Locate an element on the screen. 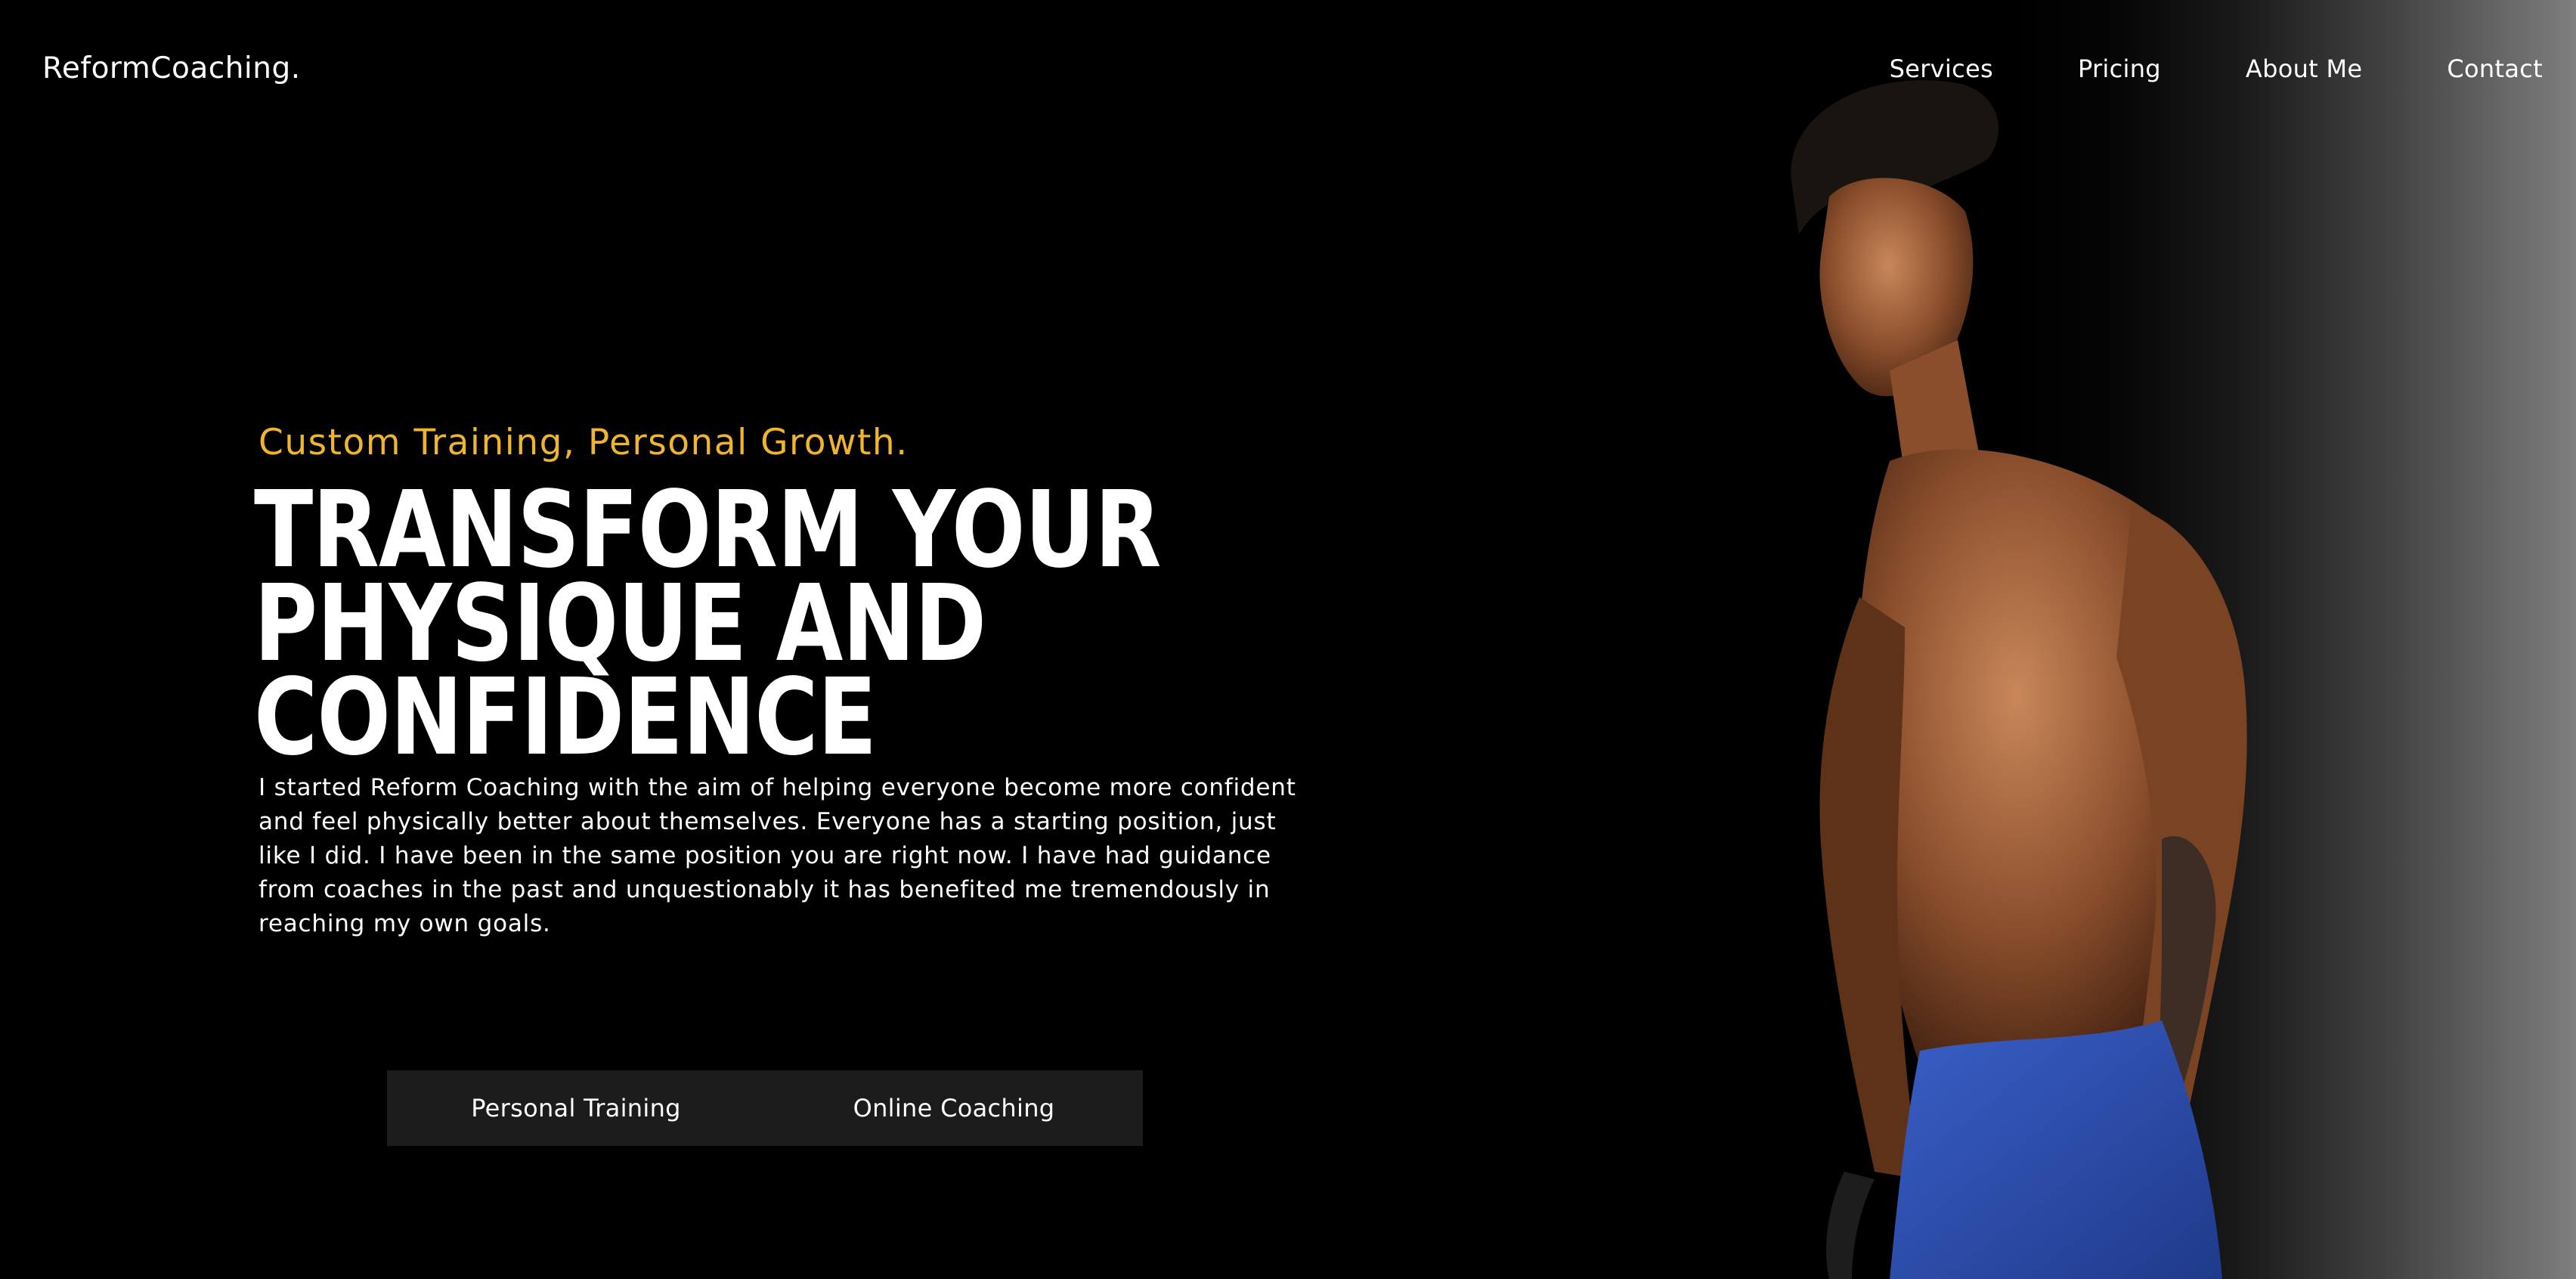 The width and height of the screenshot is (2576, 1279). hero-tagline: Custom Training, Personal Growth. is located at coordinates (584, 442).